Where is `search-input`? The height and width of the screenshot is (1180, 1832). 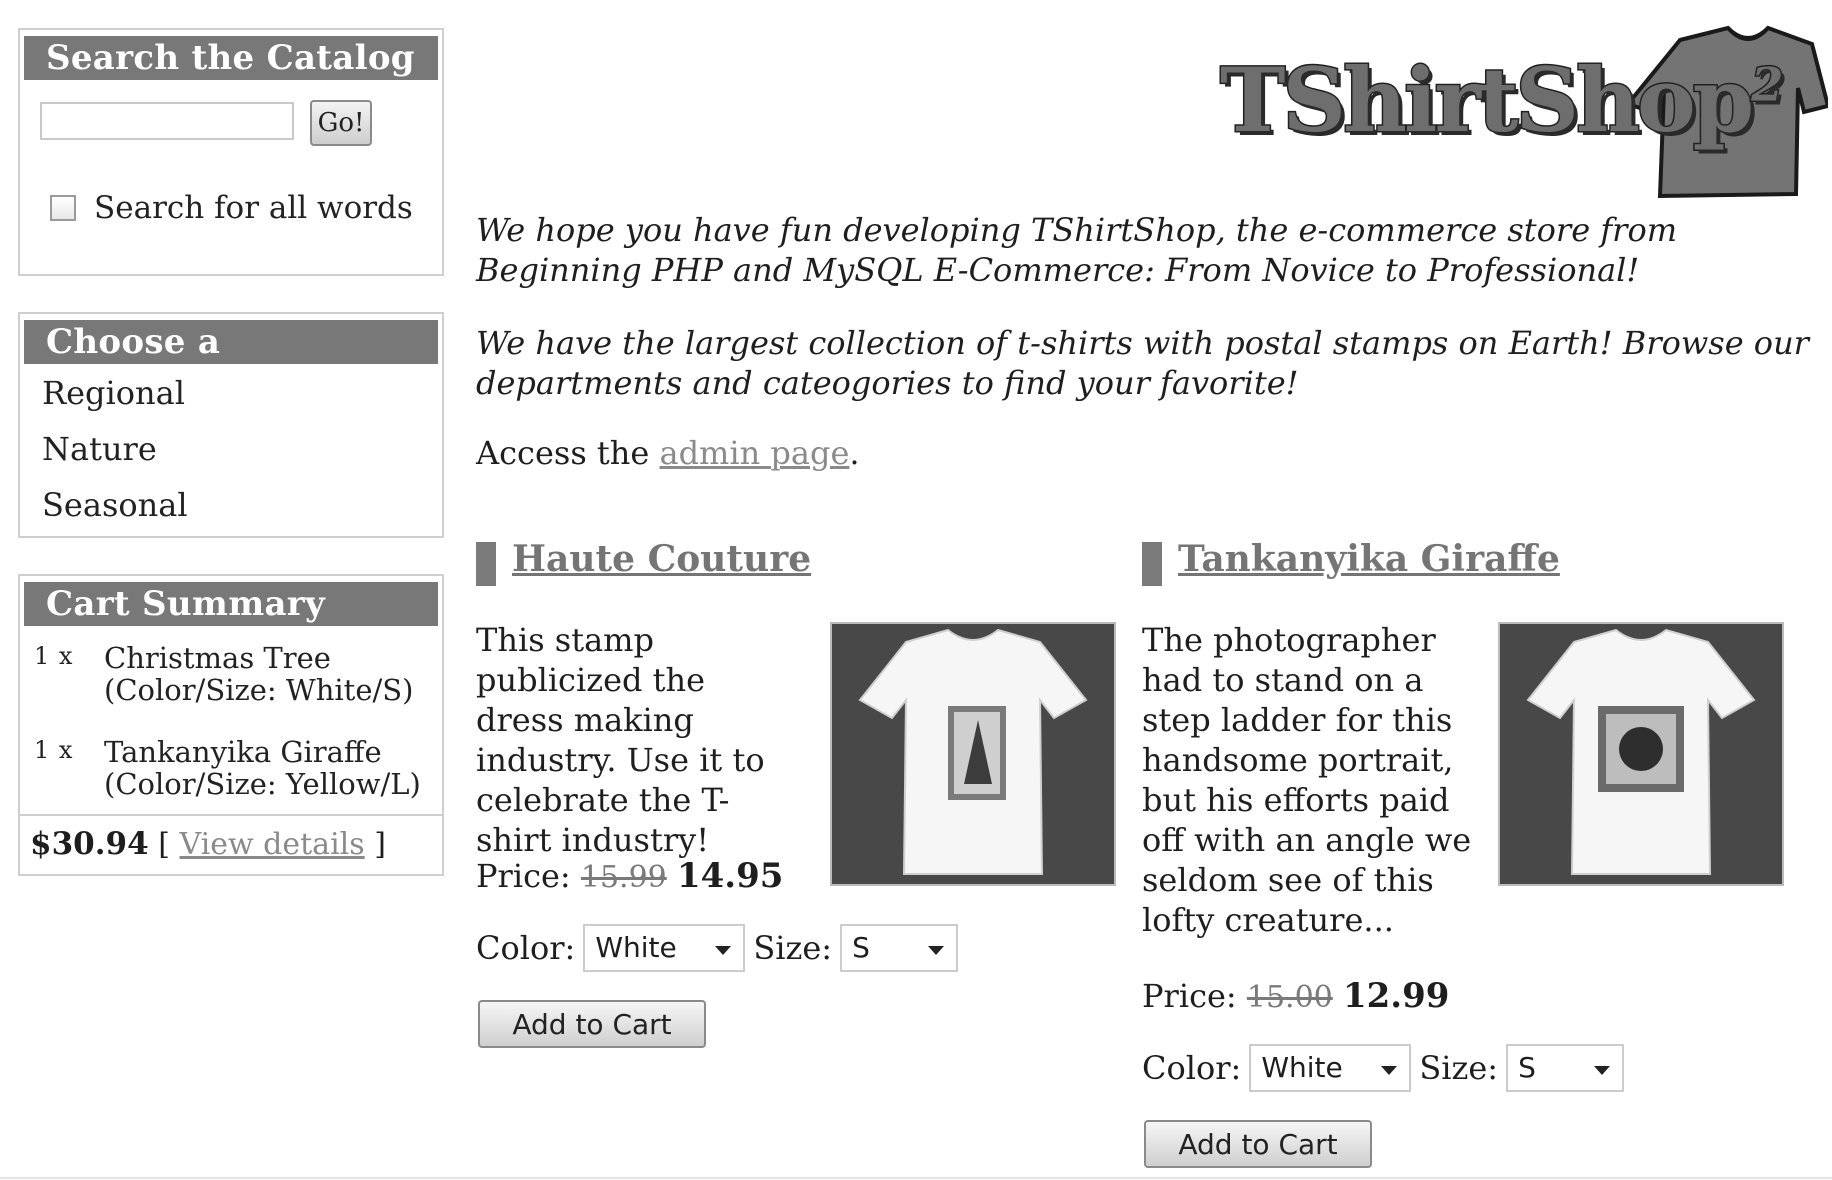 search-input is located at coordinates (167, 121).